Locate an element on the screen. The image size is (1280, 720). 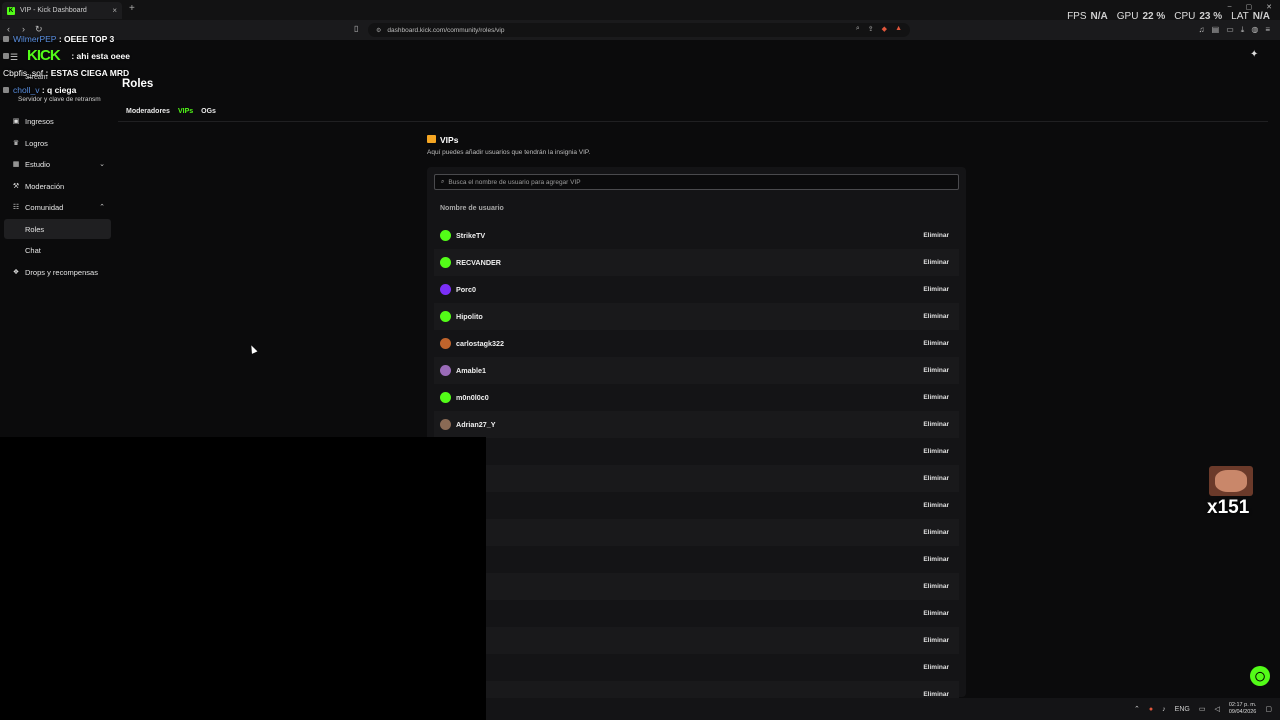
kick-favicon-icon: K is located at coordinates (11, 10).